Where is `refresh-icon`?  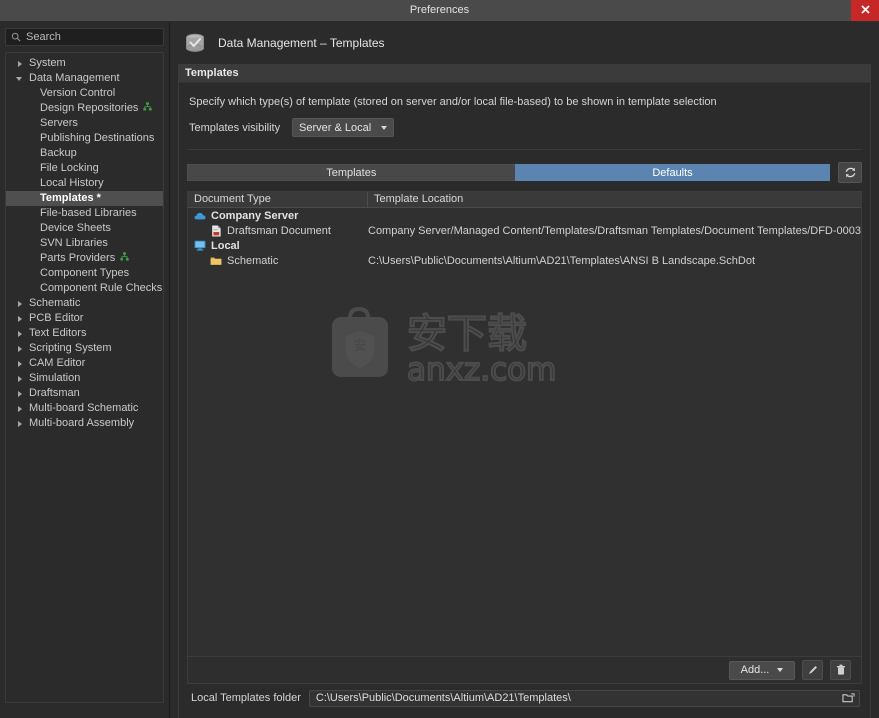
refresh-icon is located at coordinates (850, 172).